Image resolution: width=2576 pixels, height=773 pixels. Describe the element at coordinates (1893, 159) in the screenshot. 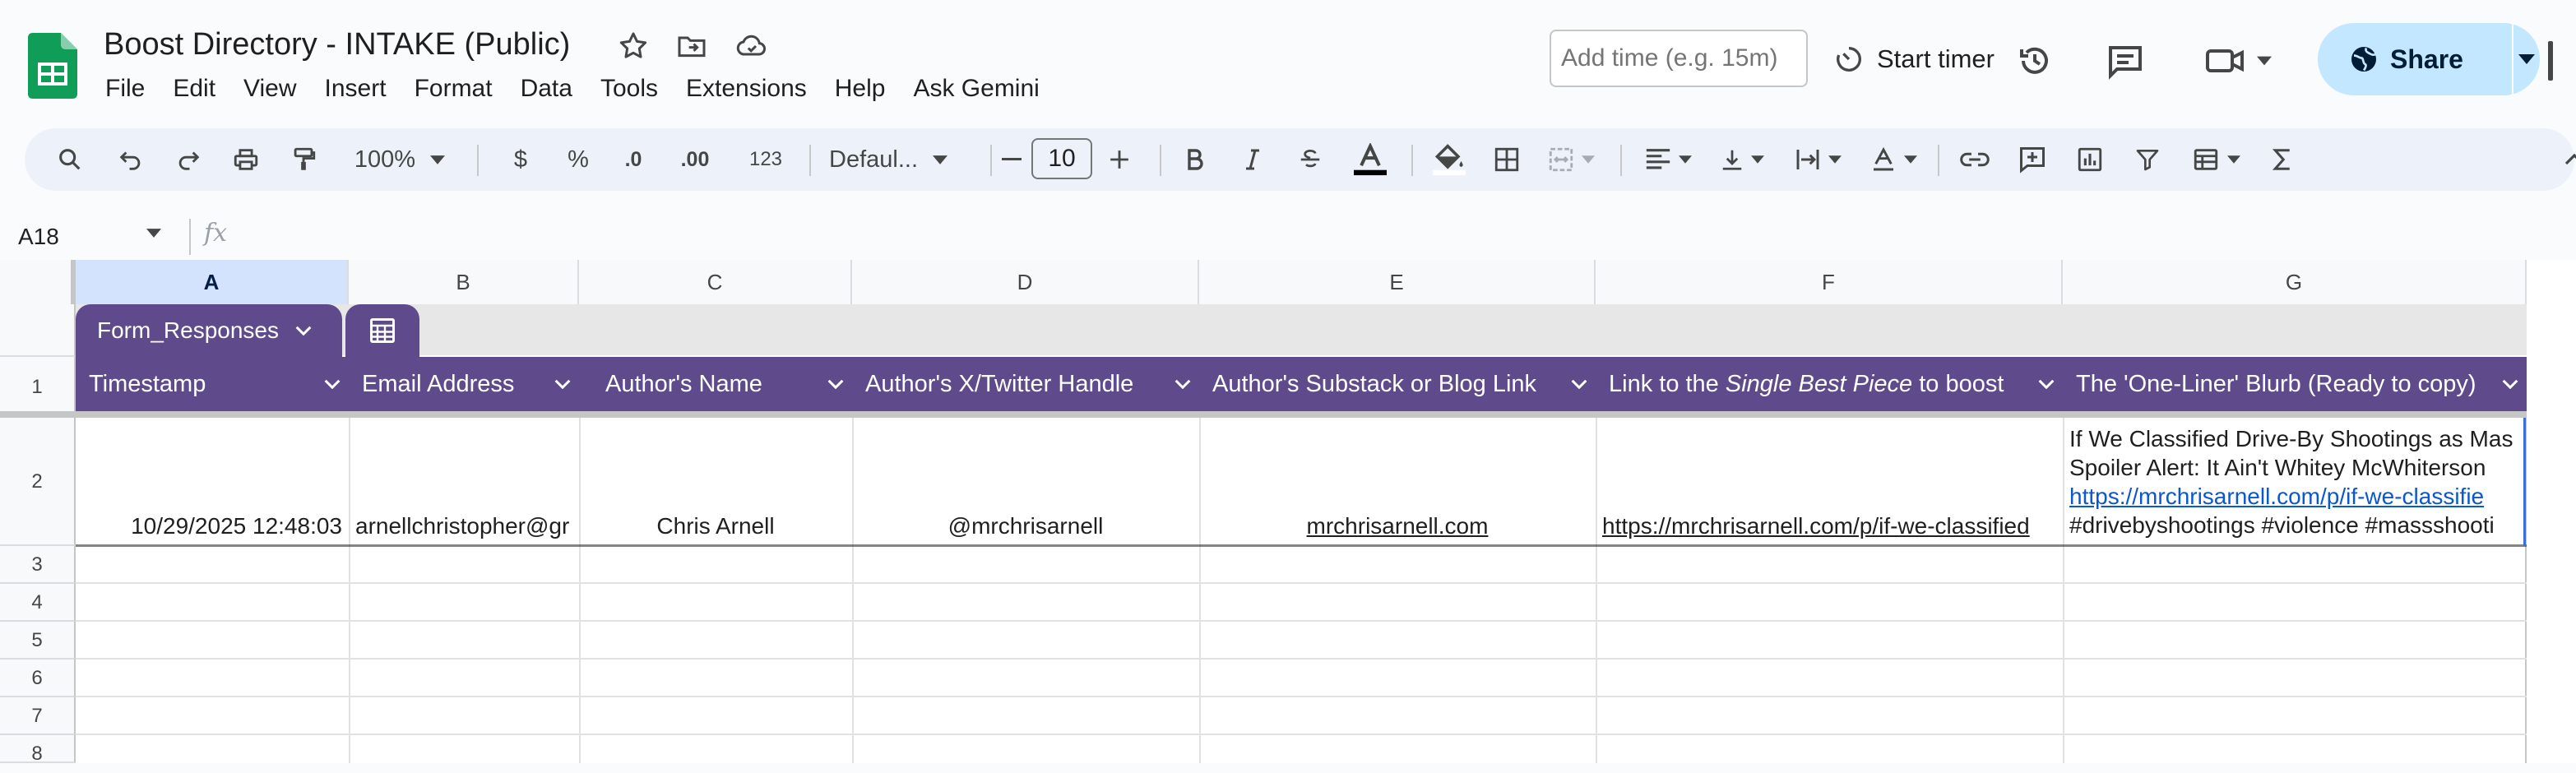

I see `text-rotation-button` at that location.